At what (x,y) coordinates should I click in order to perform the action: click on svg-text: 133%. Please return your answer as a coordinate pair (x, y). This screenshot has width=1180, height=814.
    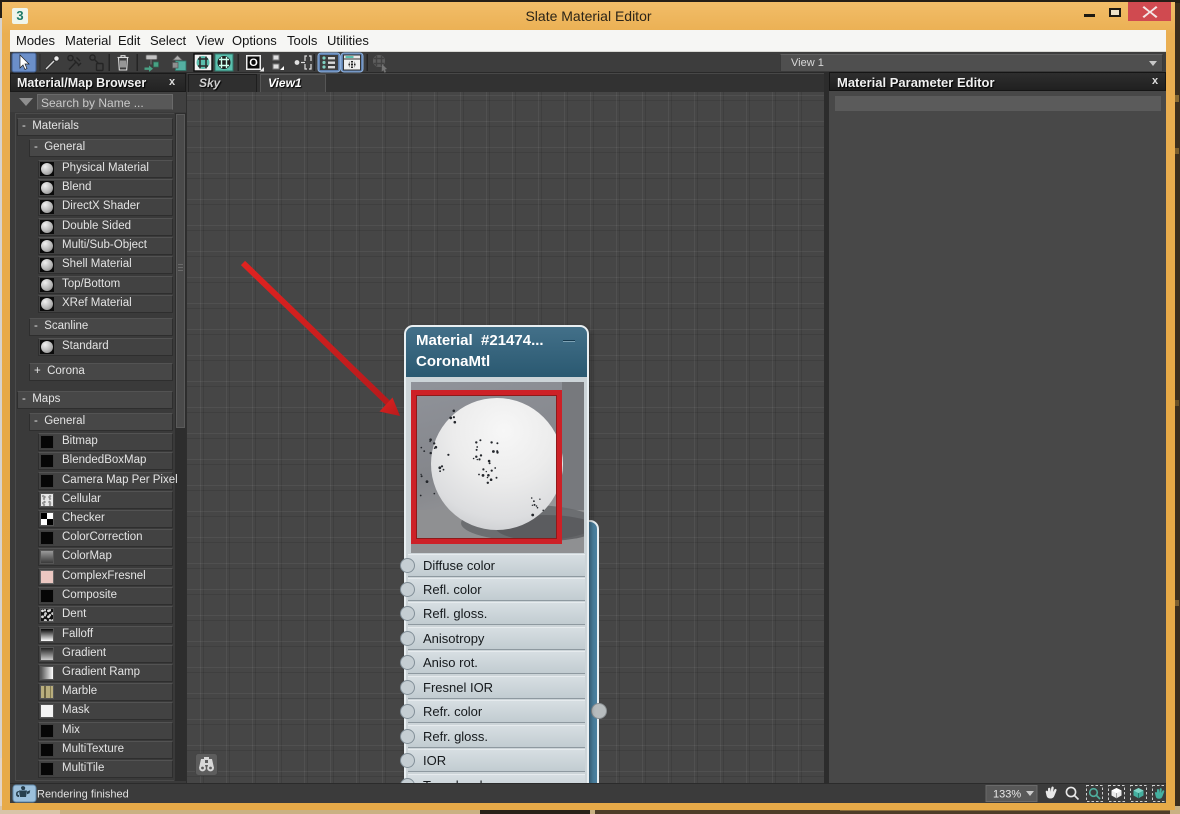
    Looking at the image, I should click on (1007, 795).